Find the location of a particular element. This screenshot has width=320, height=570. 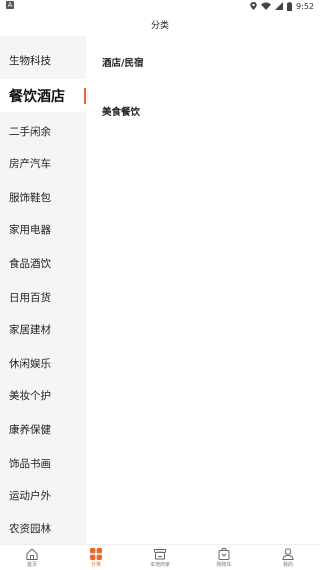

sidebar-item-label: 饰品书画 is located at coordinates (30, 464).